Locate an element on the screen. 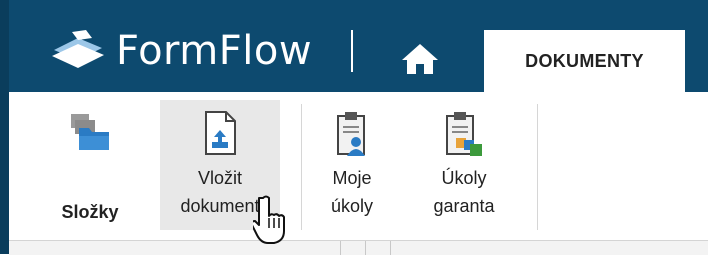  home-button is located at coordinates (423, 60).